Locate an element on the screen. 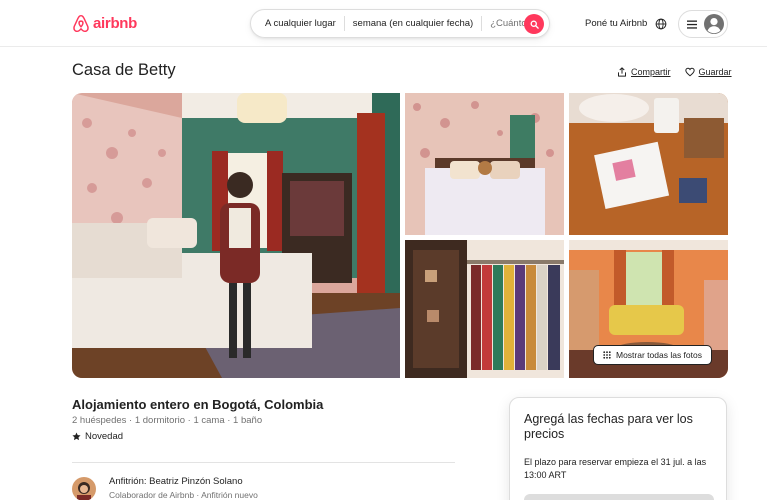 The width and height of the screenshot is (767, 500). user-avatar-icon is located at coordinates (714, 24).